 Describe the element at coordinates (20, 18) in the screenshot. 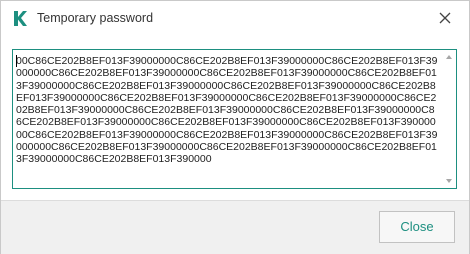

I see `kaspersky-k-icon` at that location.